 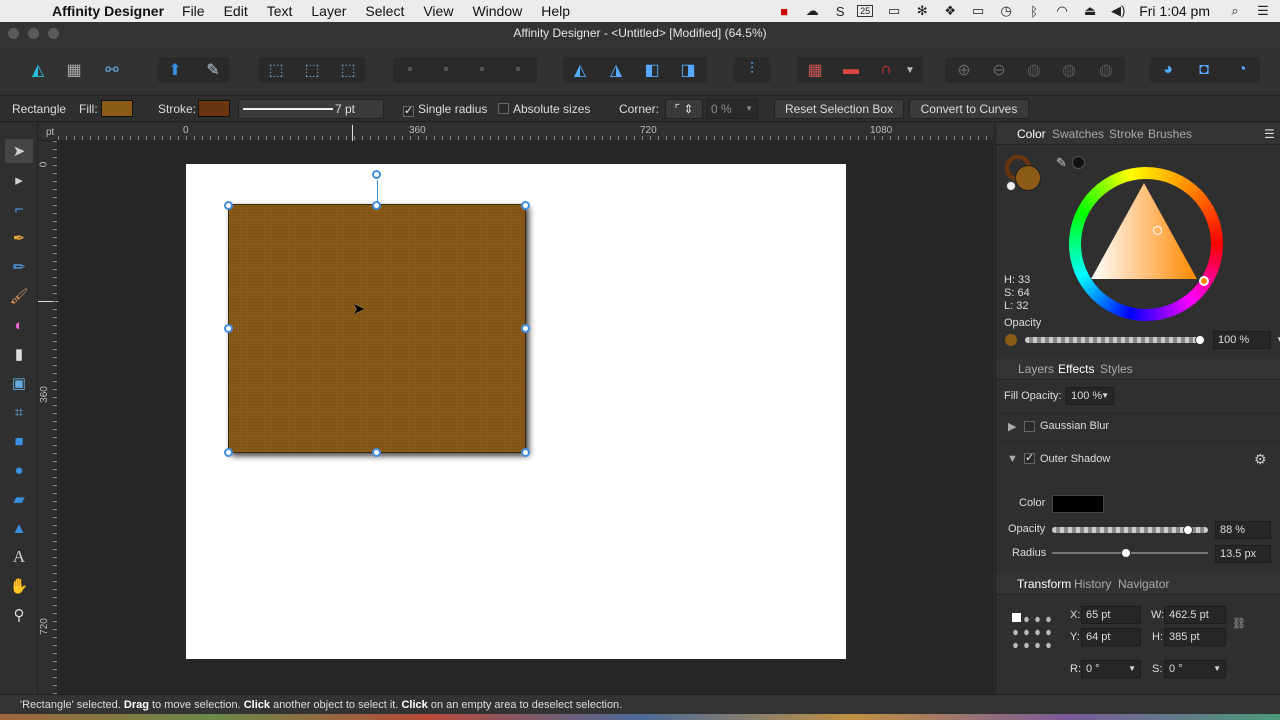 I want to click on tab-swatches: Swatches, so click(x=1078, y=134).